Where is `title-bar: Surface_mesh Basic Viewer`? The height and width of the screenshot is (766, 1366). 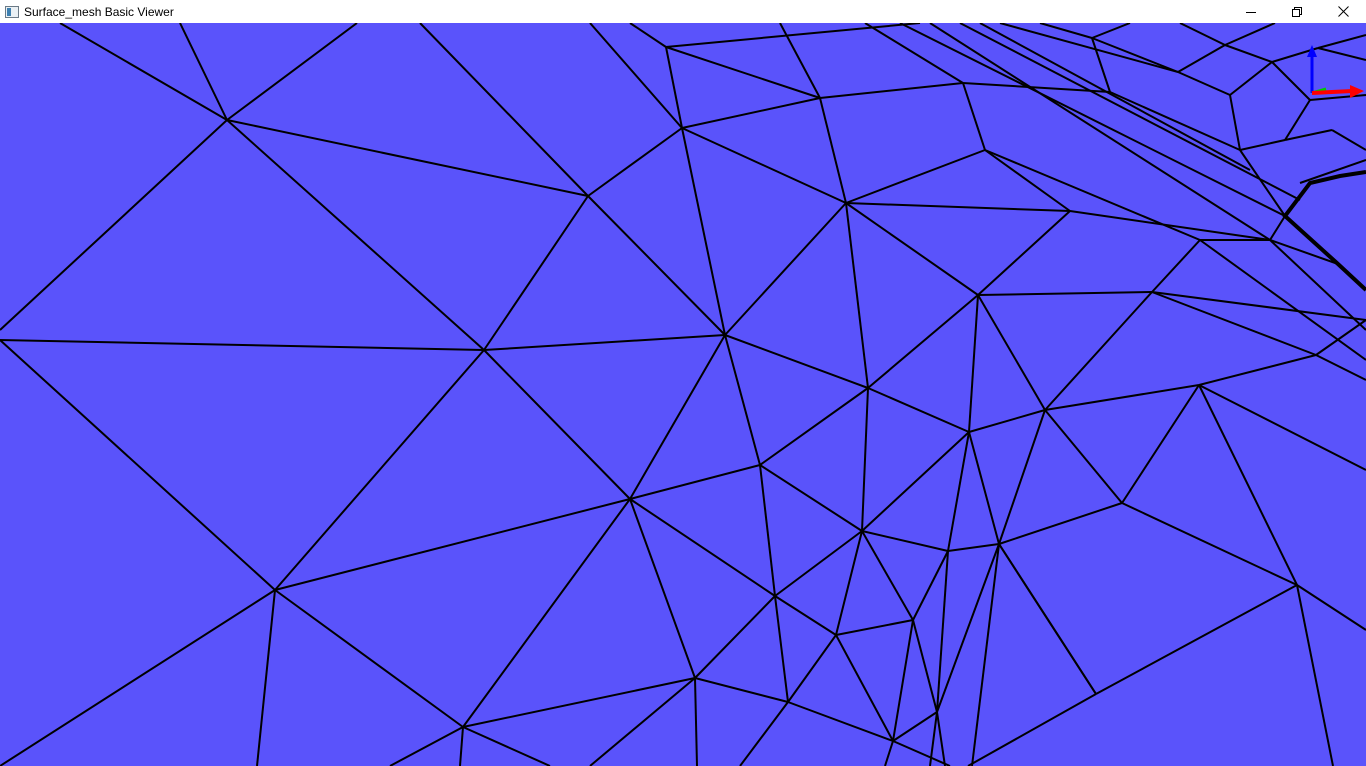 title-bar: Surface_mesh Basic Viewer is located at coordinates (683, 11).